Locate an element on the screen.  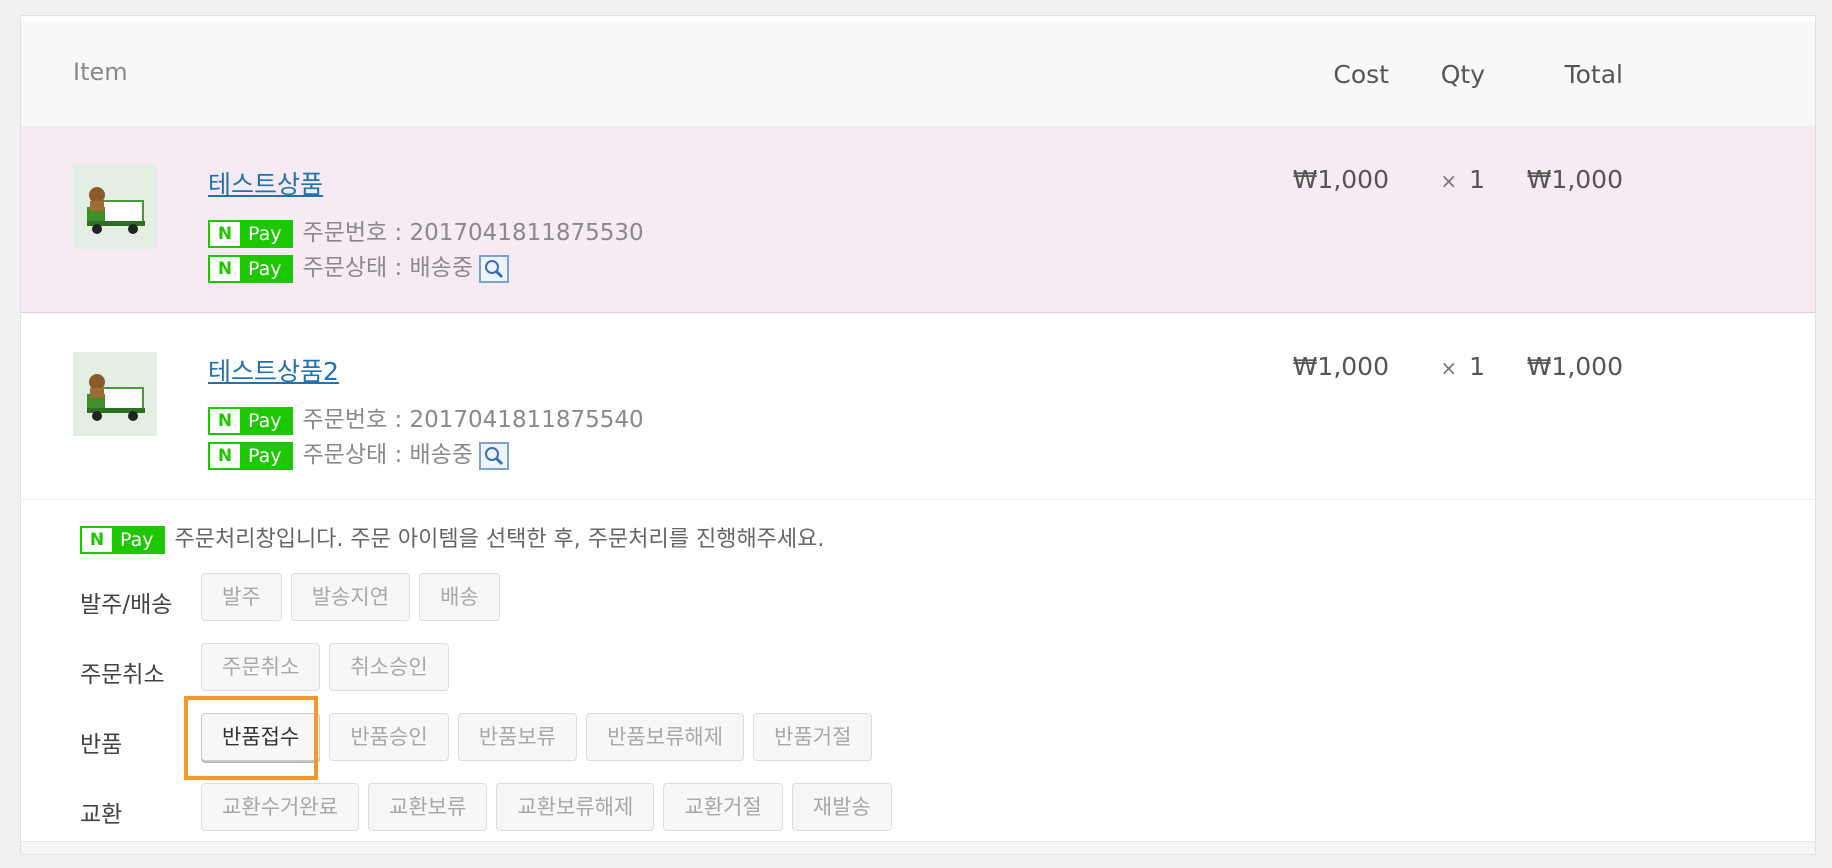
approve-return-button: 반품승인 is located at coordinates (389, 737).